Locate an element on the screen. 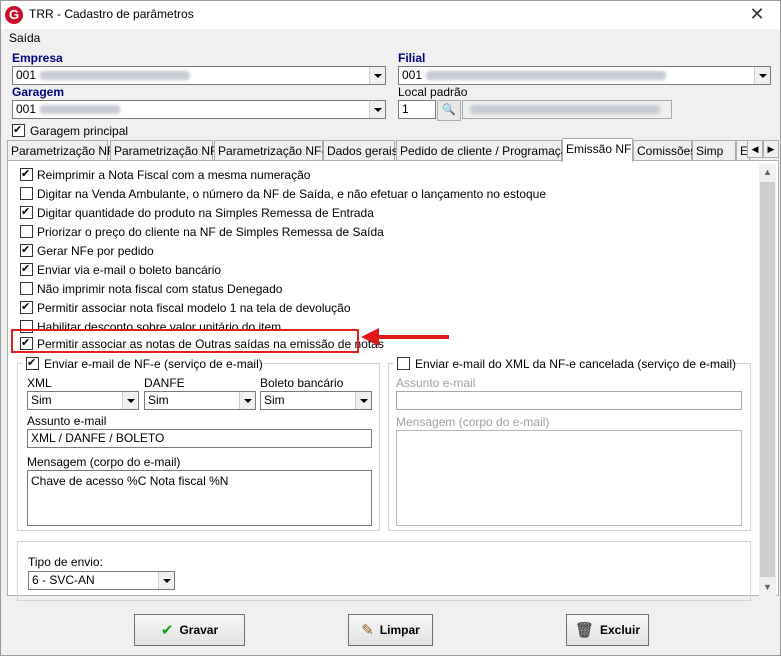 The width and height of the screenshot is (781, 656). tab-parametrizacao-nf-1: Parametrização NF is located at coordinates (60, 150).